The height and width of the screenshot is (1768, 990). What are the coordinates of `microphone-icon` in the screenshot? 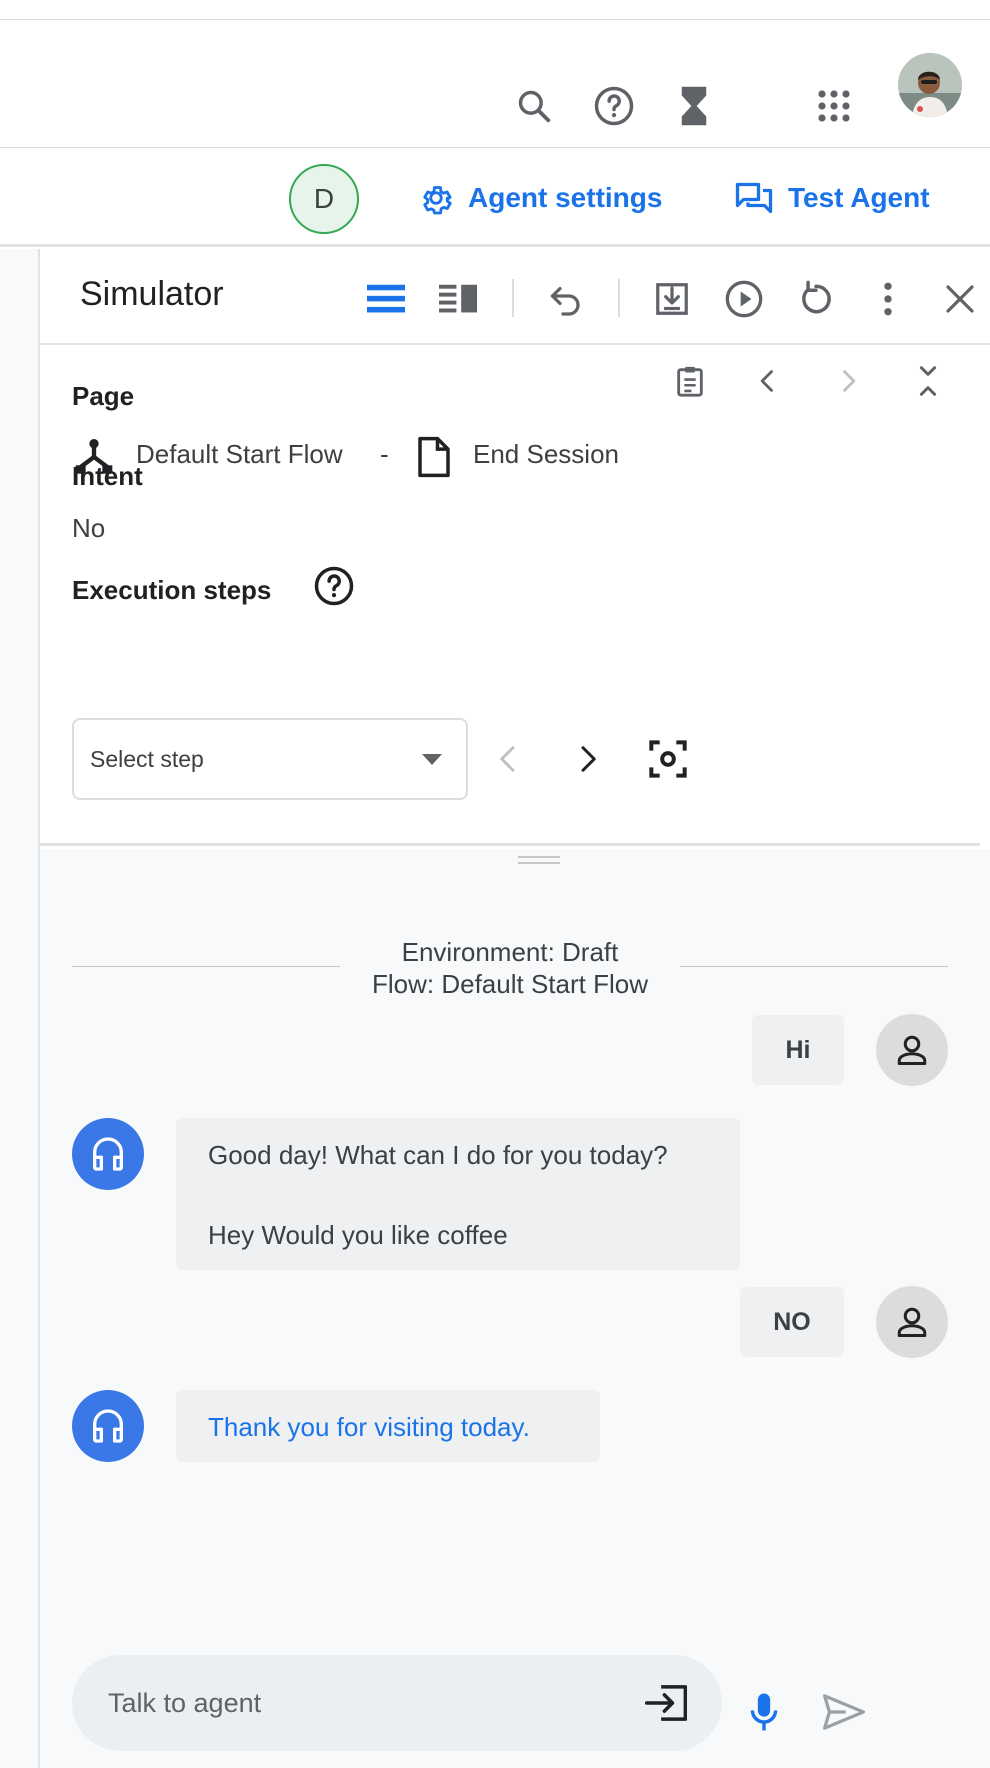 It's located at (764, 1712).